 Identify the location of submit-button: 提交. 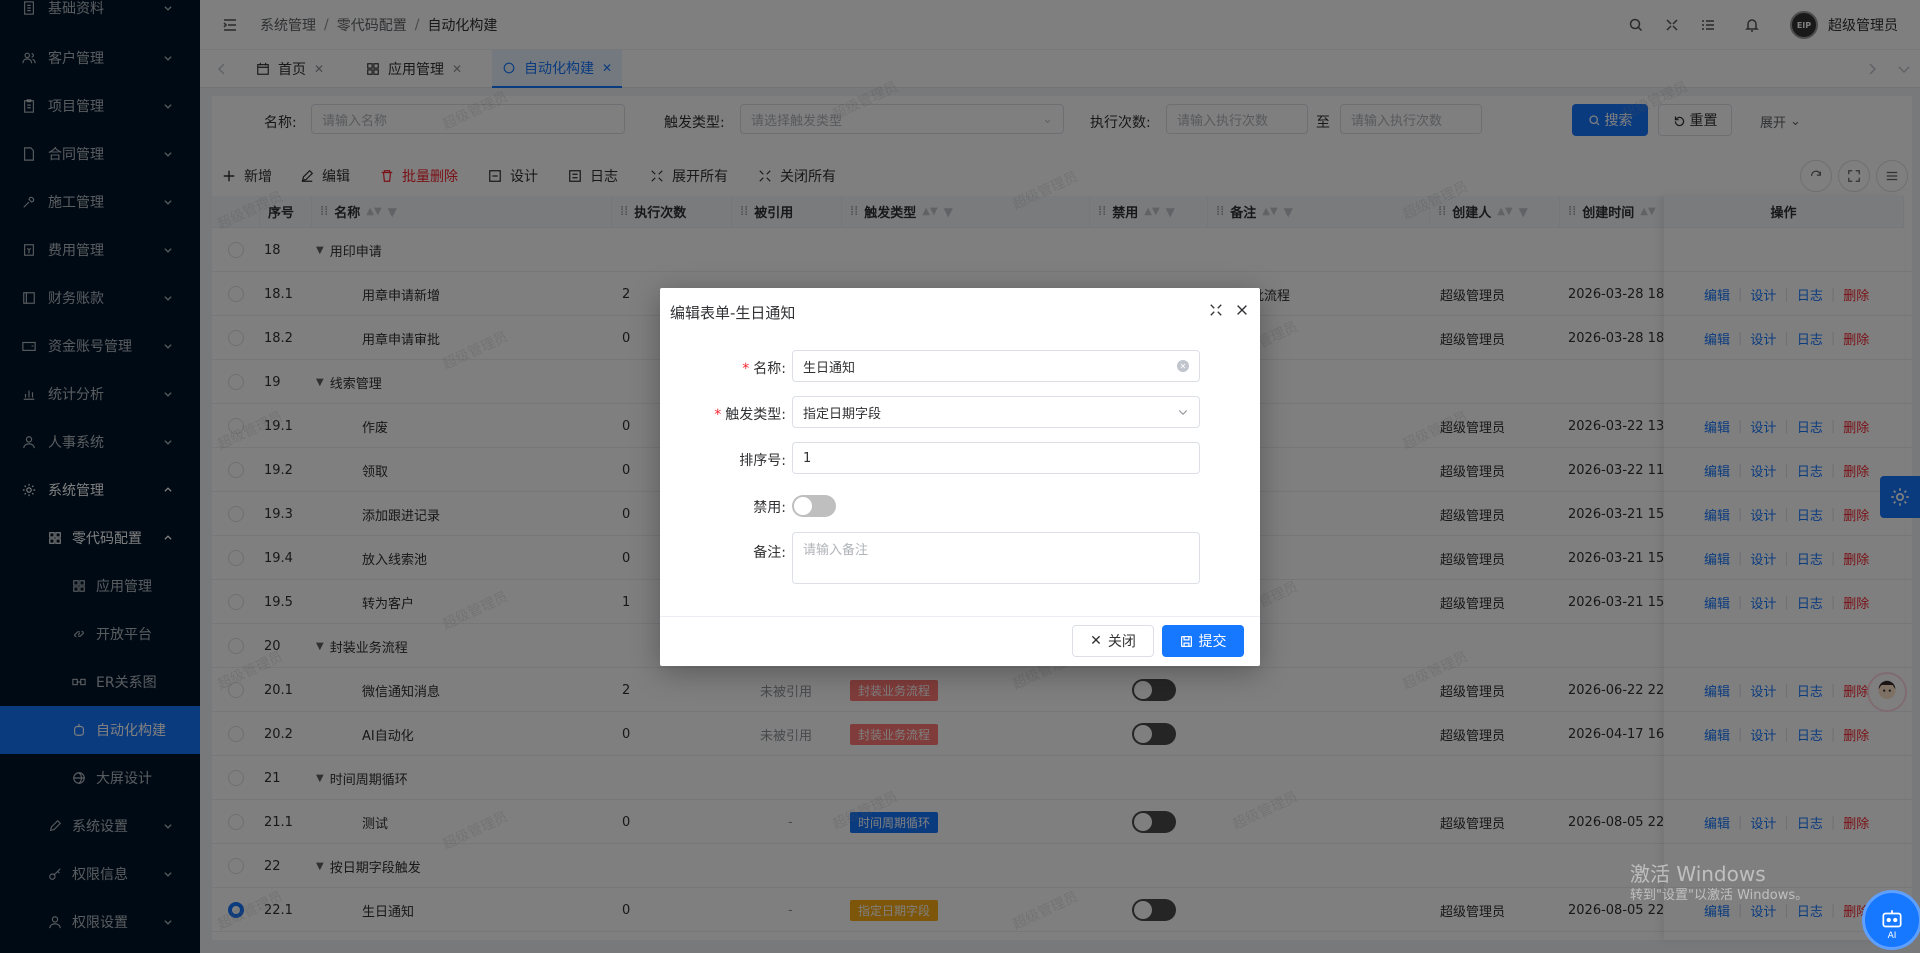
(1203, 641).